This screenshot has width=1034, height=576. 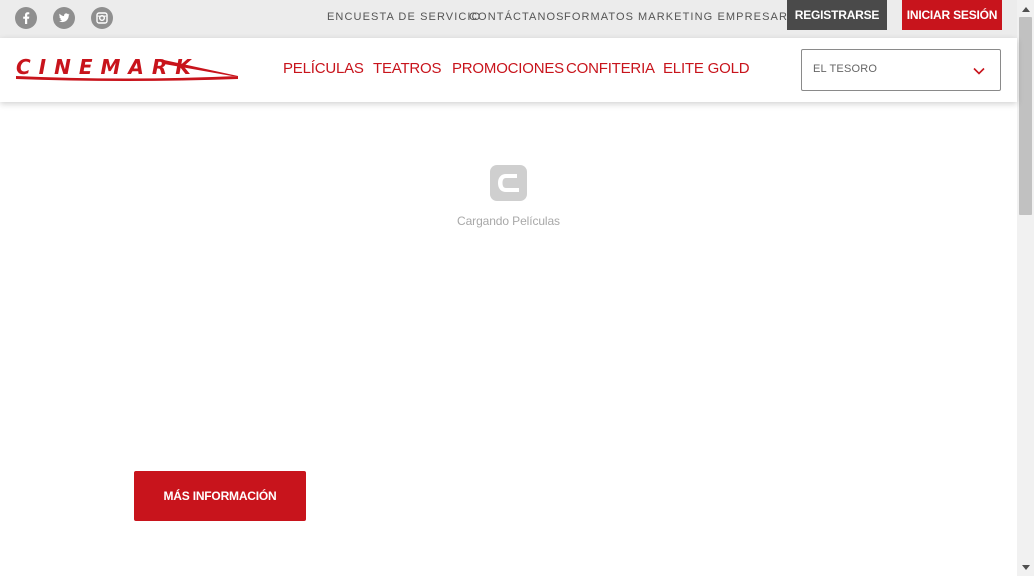 I want to click on scroll-down-icon, so click(x=1025, y=567).